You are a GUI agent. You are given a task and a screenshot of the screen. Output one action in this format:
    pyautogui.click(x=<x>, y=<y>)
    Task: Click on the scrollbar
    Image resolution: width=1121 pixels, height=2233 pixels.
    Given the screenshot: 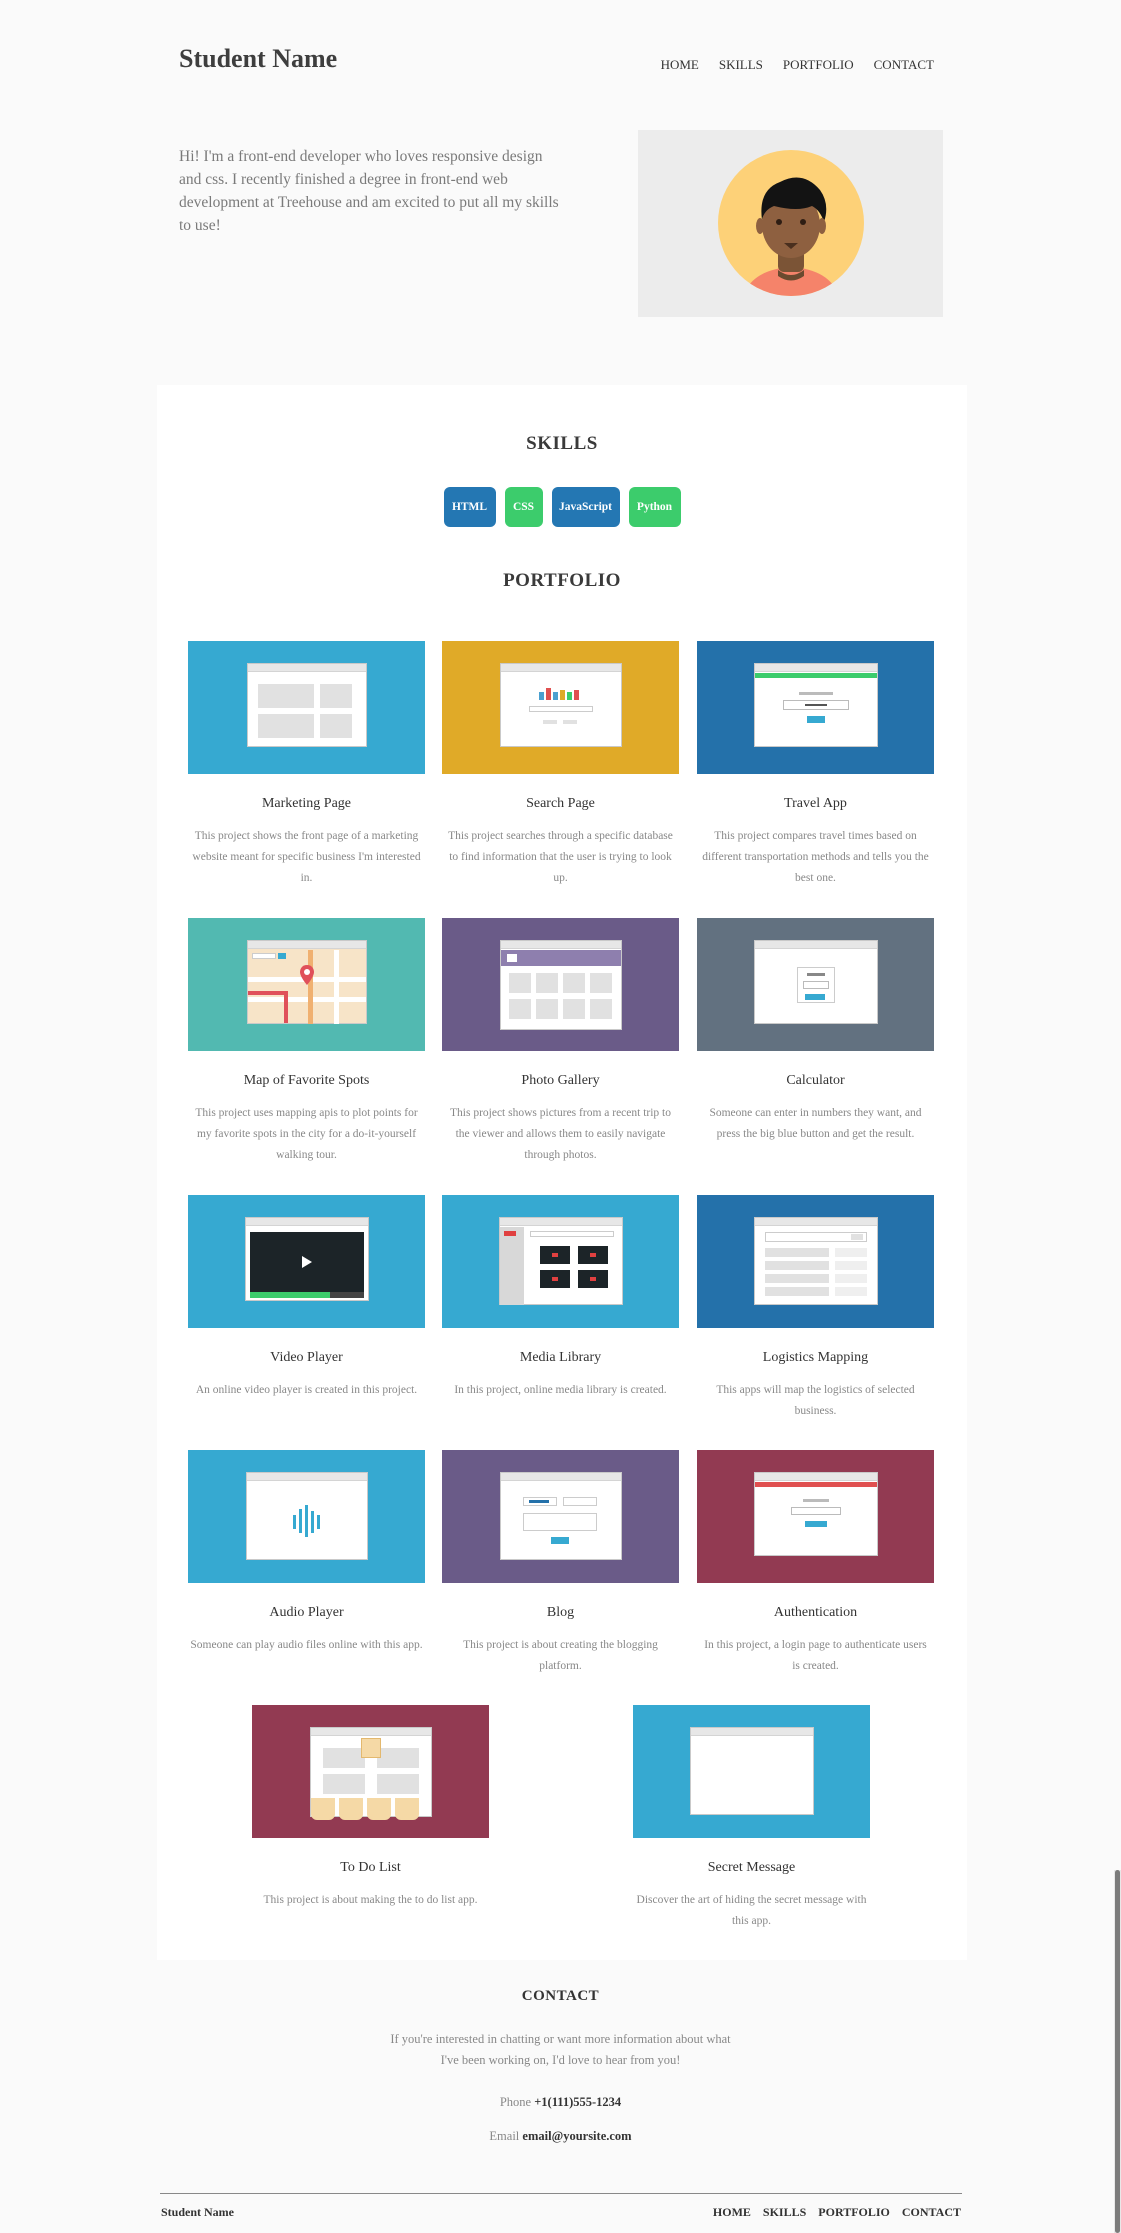 What is the action you would take?
    pyautogui.click(x=1117, y=2051)
    